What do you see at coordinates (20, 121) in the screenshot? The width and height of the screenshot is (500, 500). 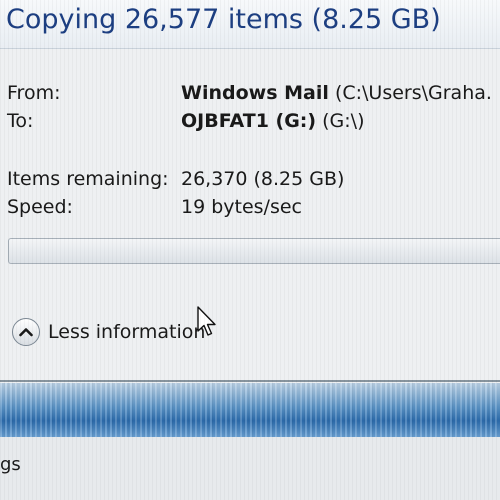 I see `to-label: To:` at bounding box center [20, 121].